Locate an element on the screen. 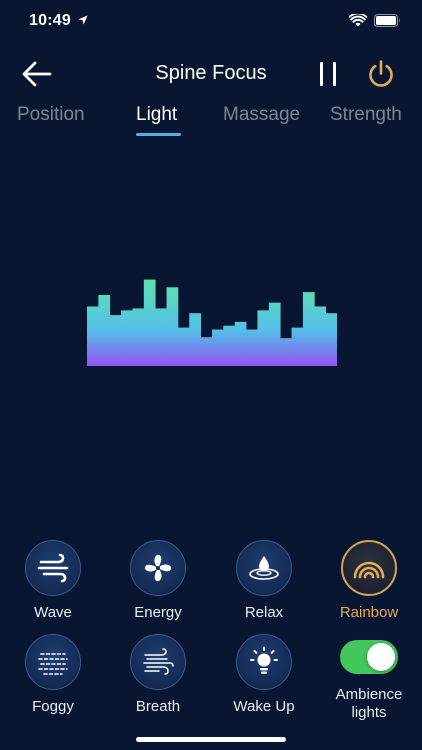  sunrise-icon is located at coordinates (264, 660).